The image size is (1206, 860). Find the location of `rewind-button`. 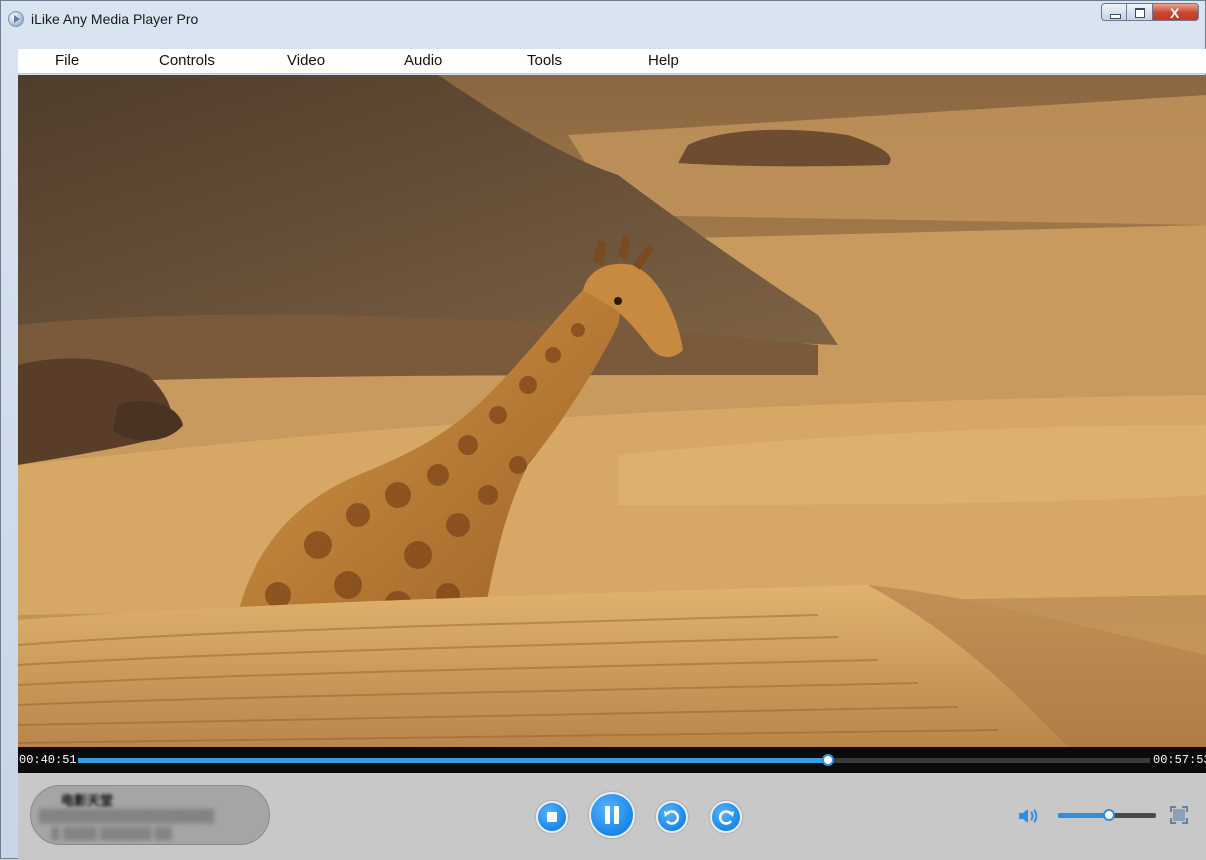

rewind-button is located at coordinates (672, 817).